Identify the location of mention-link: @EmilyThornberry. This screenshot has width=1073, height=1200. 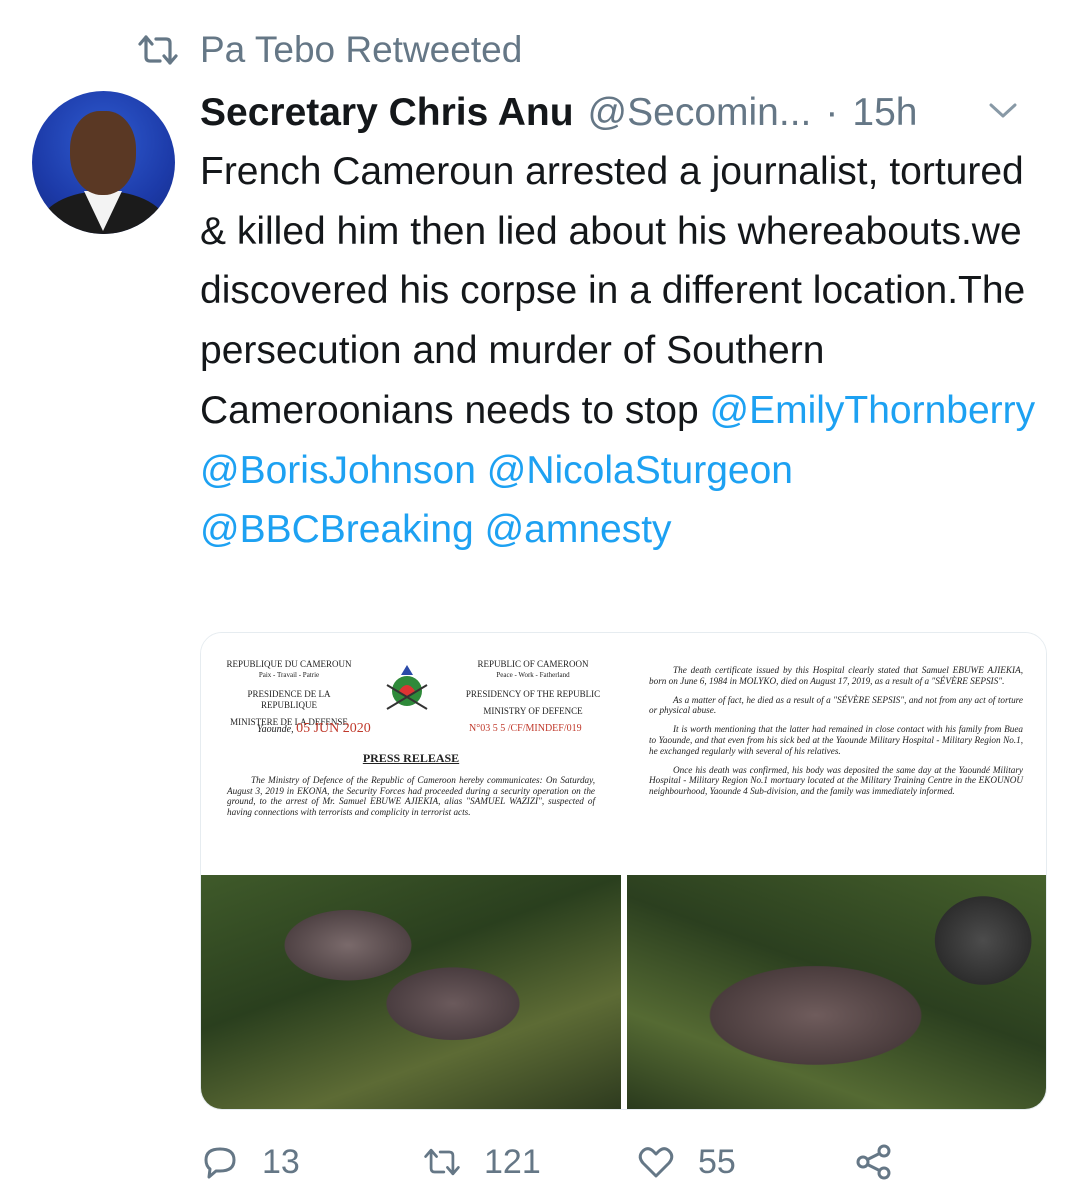
(872, 410).